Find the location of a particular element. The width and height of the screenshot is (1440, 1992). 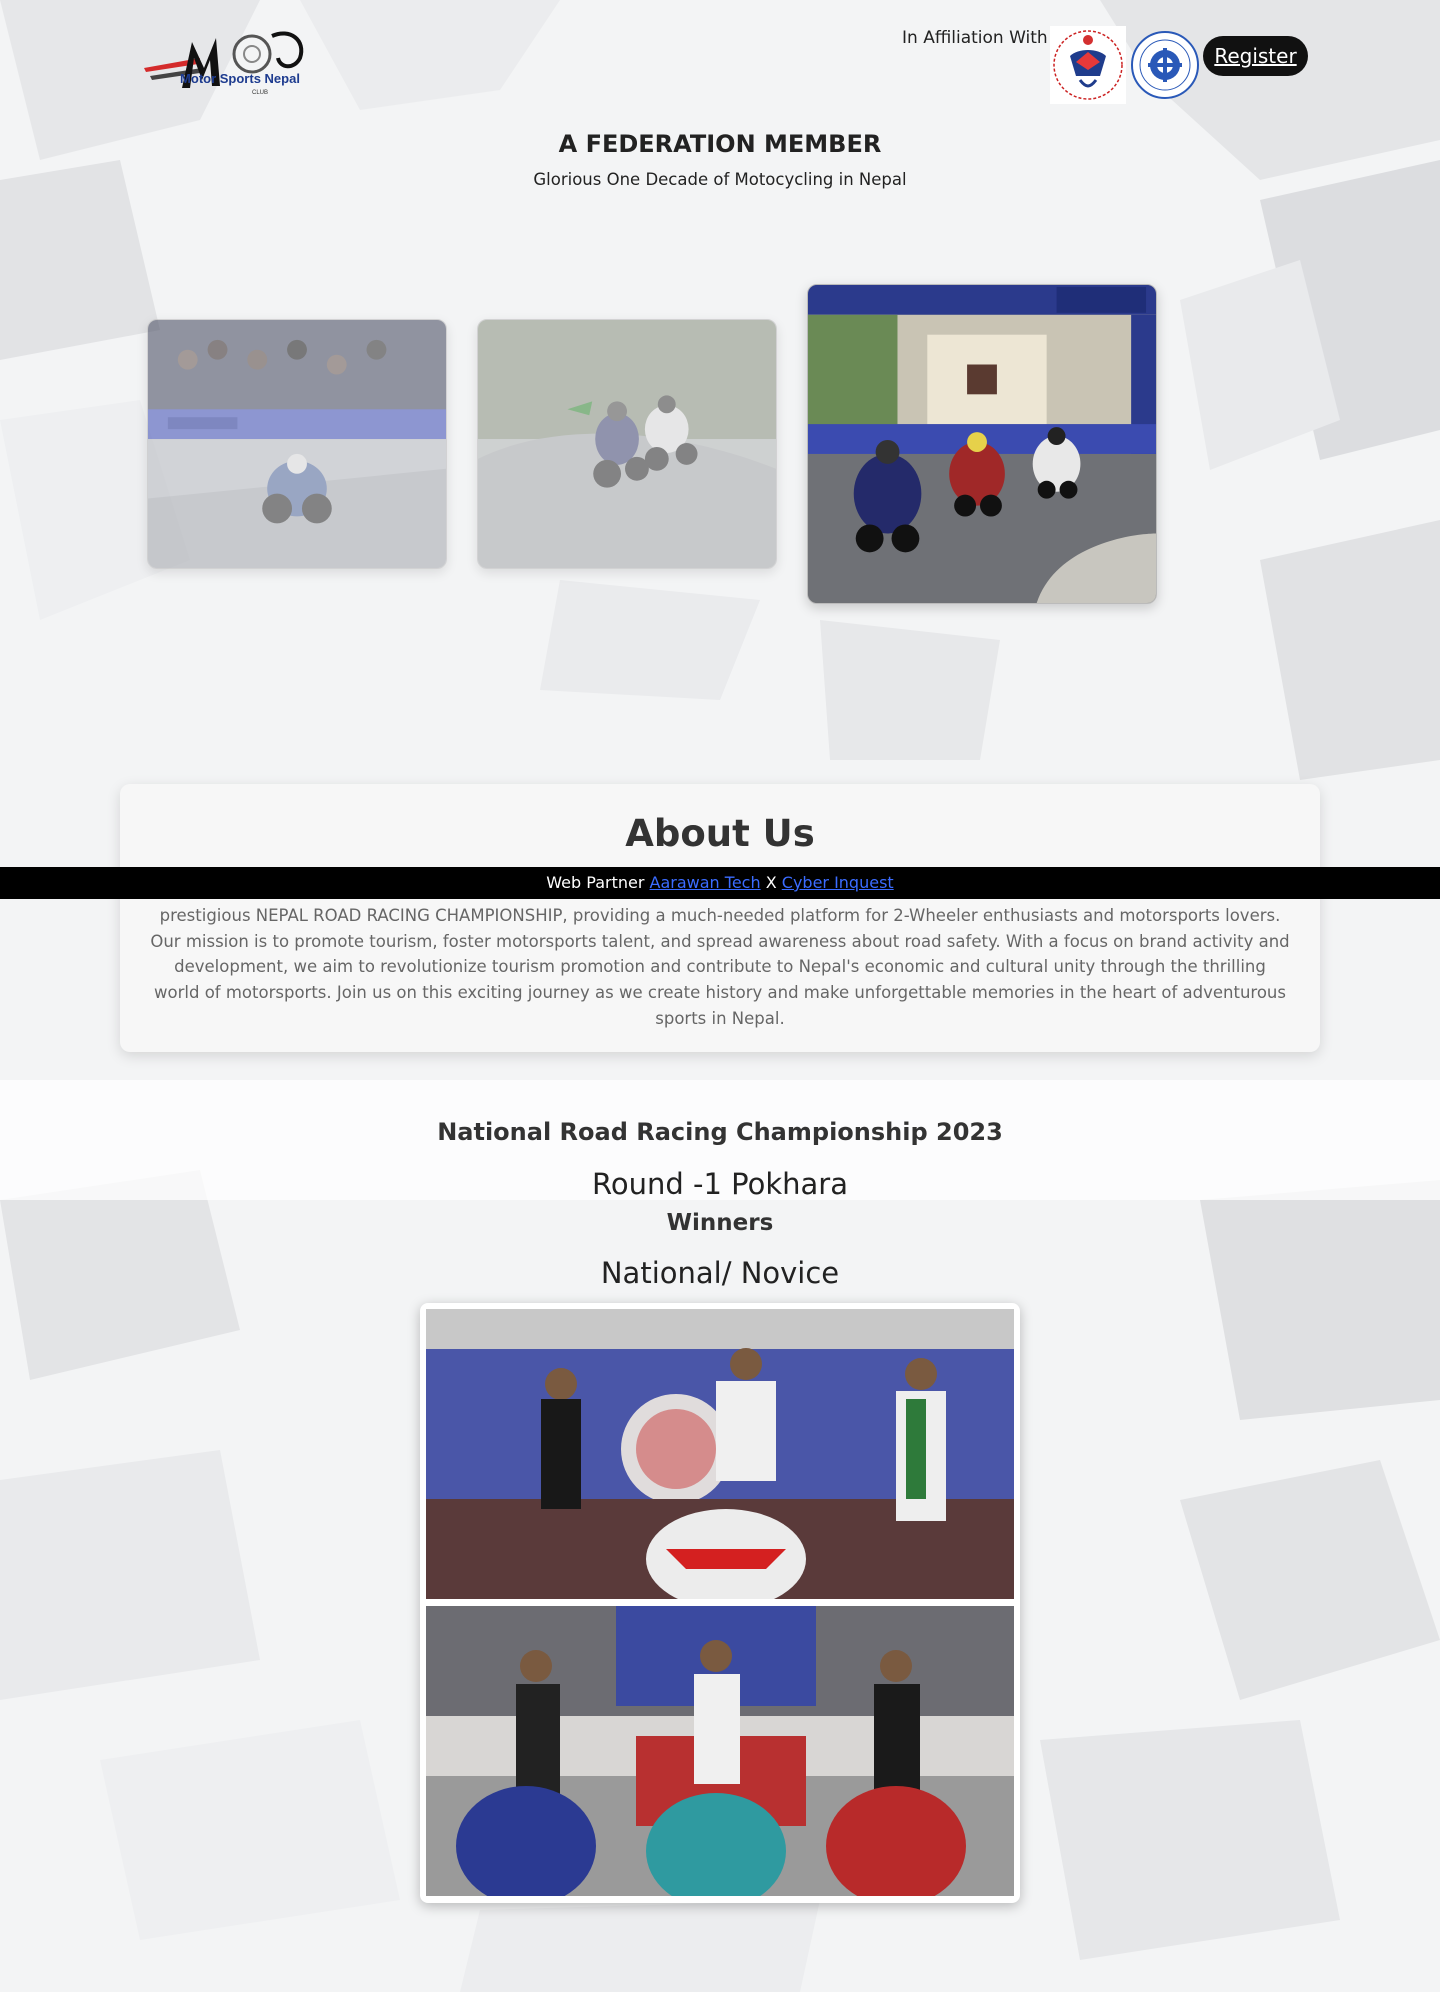

championship-title: National Road Racing Championship 2023 is located at coordinates (720, 1132).